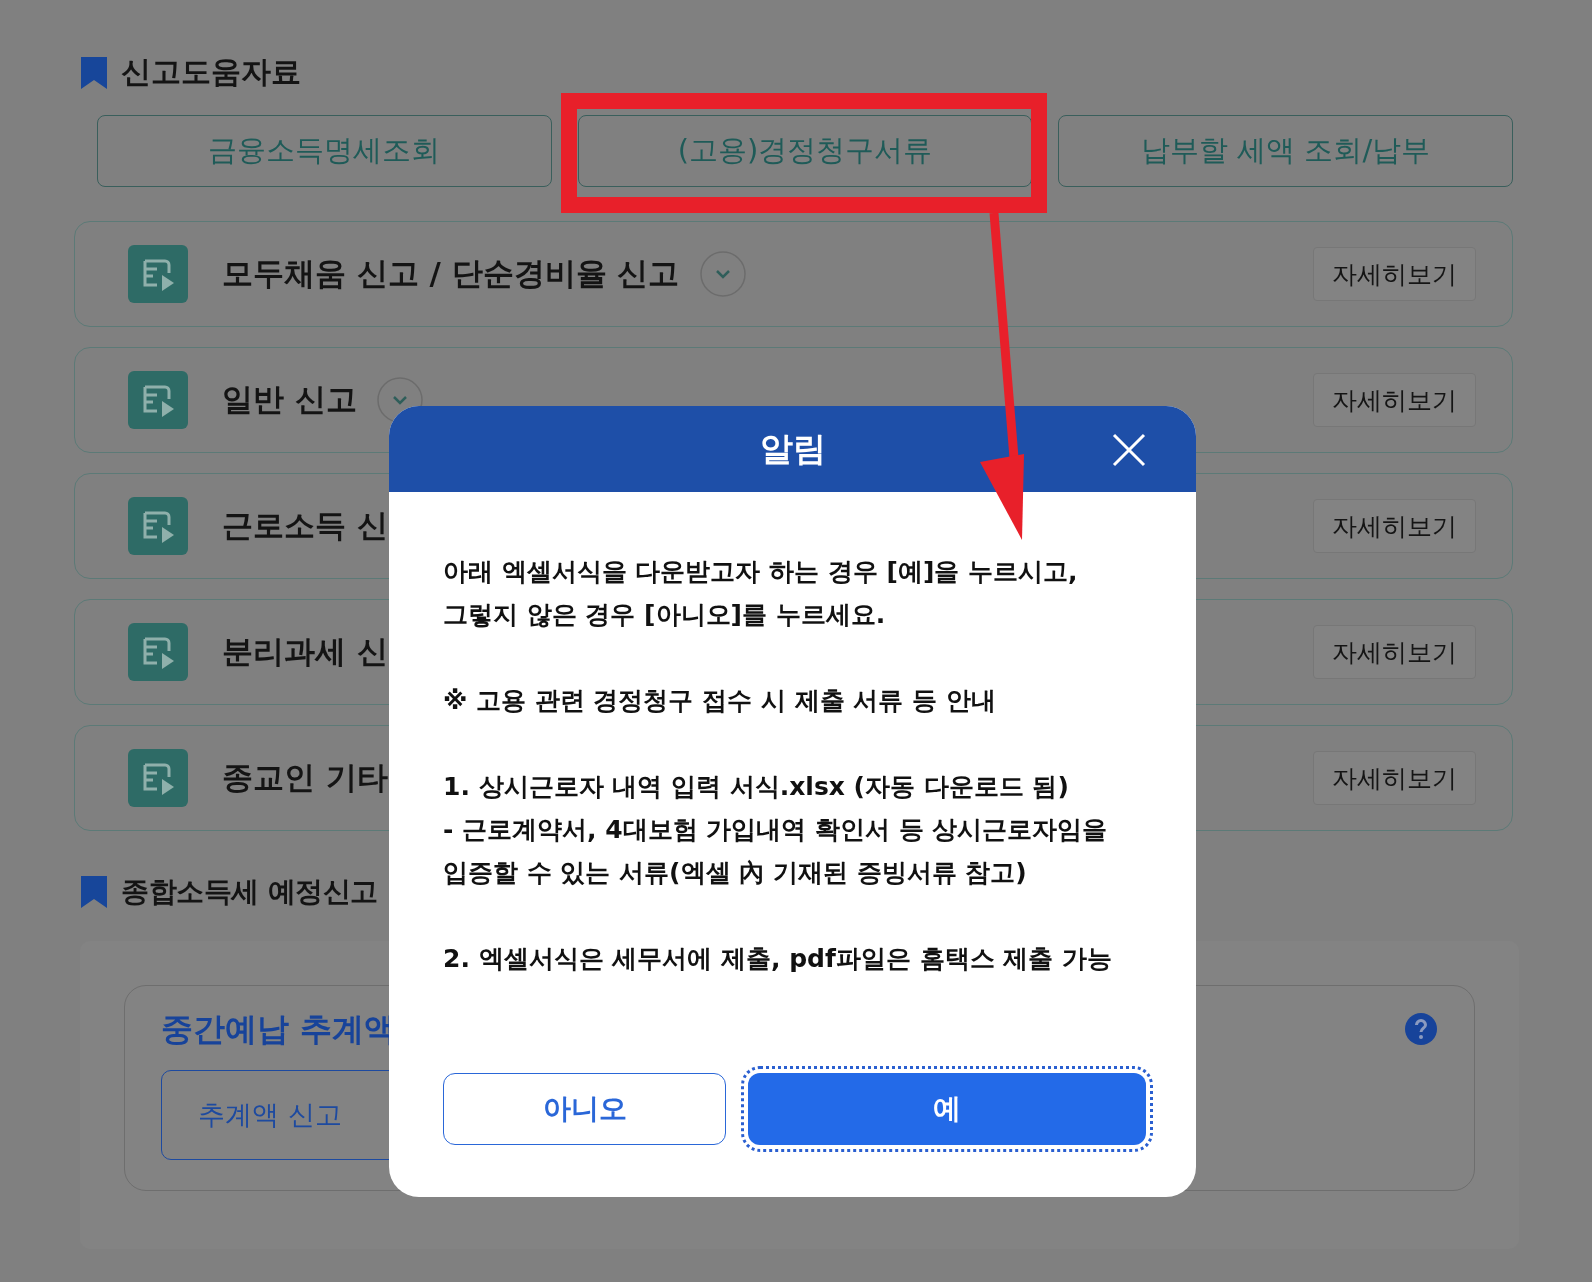 This screenshot has width=1592, height=1282. I want to click on dialog-text: ※ 고용 관련 경정청구 접수 시 제출 서류 등 안내, so click(720, 701).